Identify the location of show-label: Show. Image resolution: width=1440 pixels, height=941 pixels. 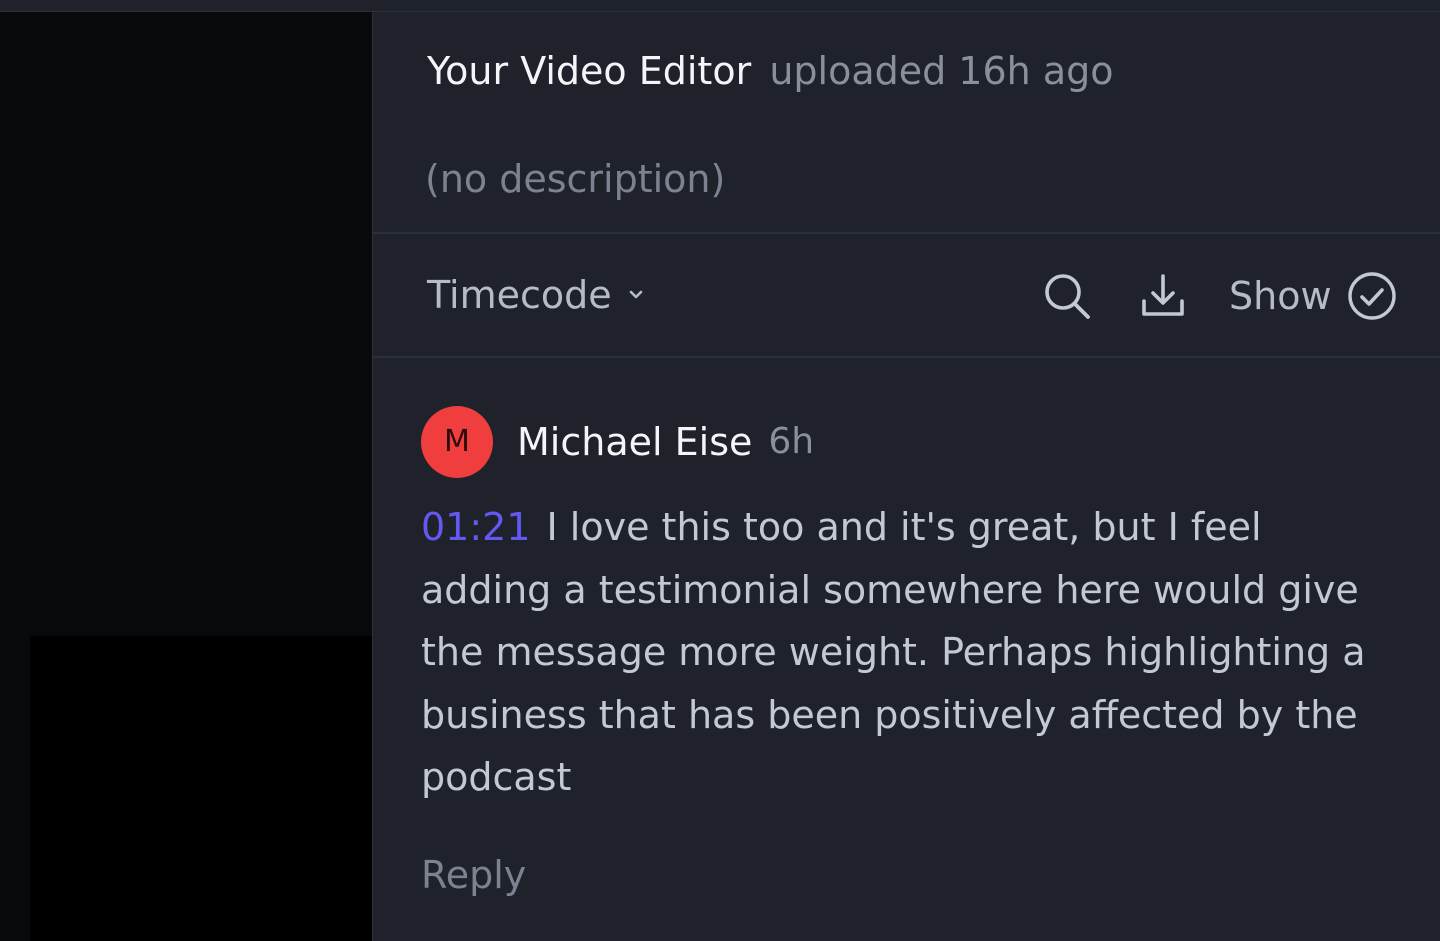
(1280, 296).